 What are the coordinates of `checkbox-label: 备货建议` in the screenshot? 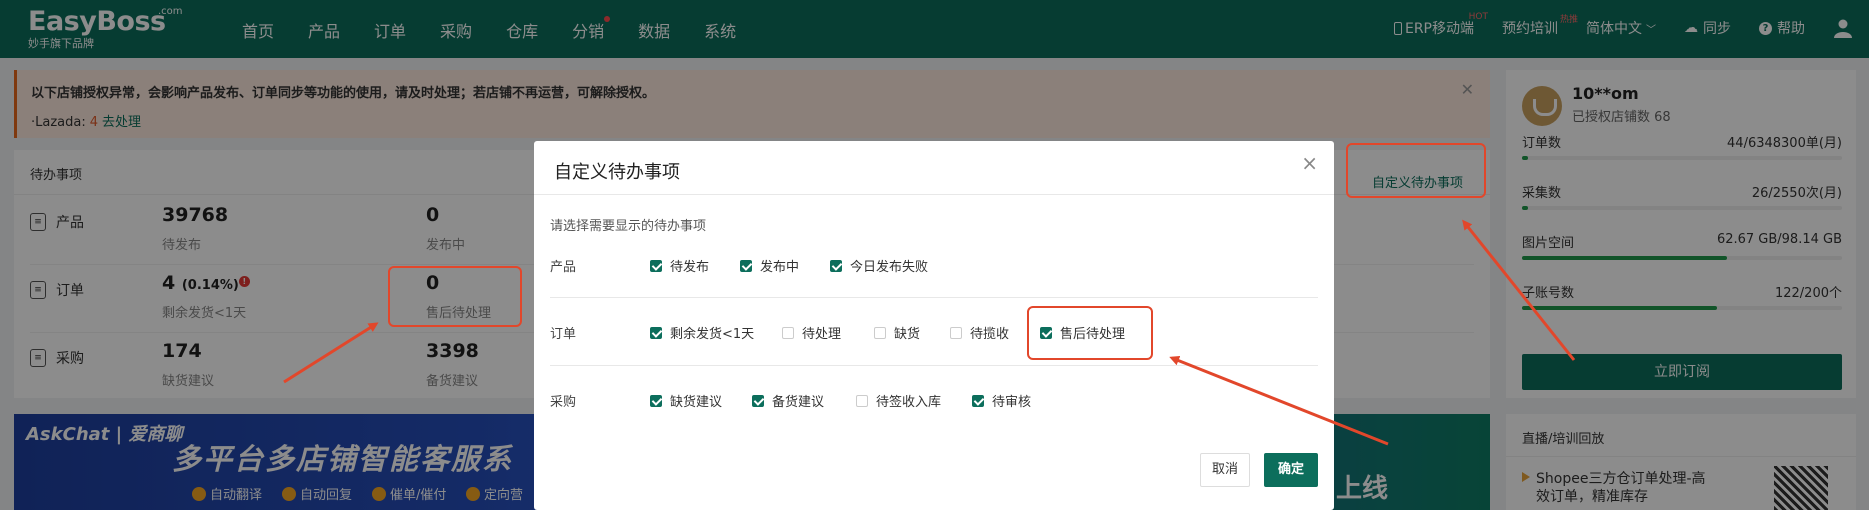 It's located at (798, 402).